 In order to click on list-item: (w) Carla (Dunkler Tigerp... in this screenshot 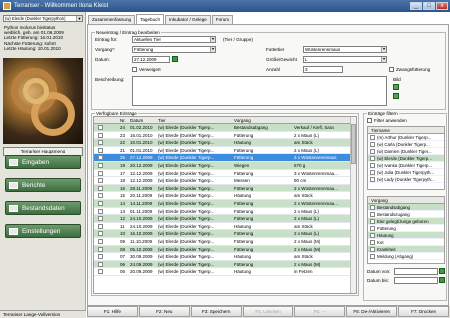, I will do `click(406, 144)`.